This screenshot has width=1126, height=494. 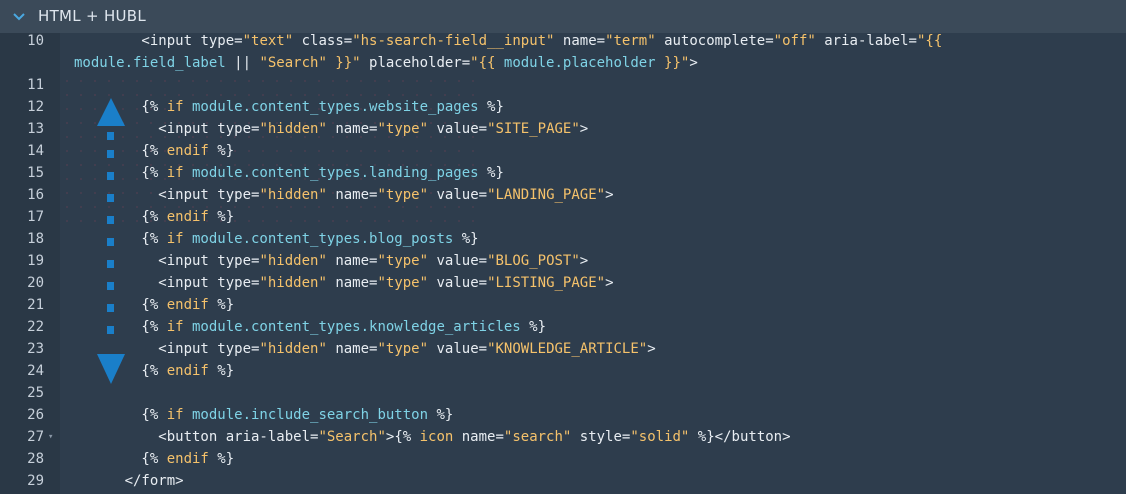 What do you see at coordinates (129, 481) in the screenshot?
I see `code-text: </form>` at bounding box center [129, 481].